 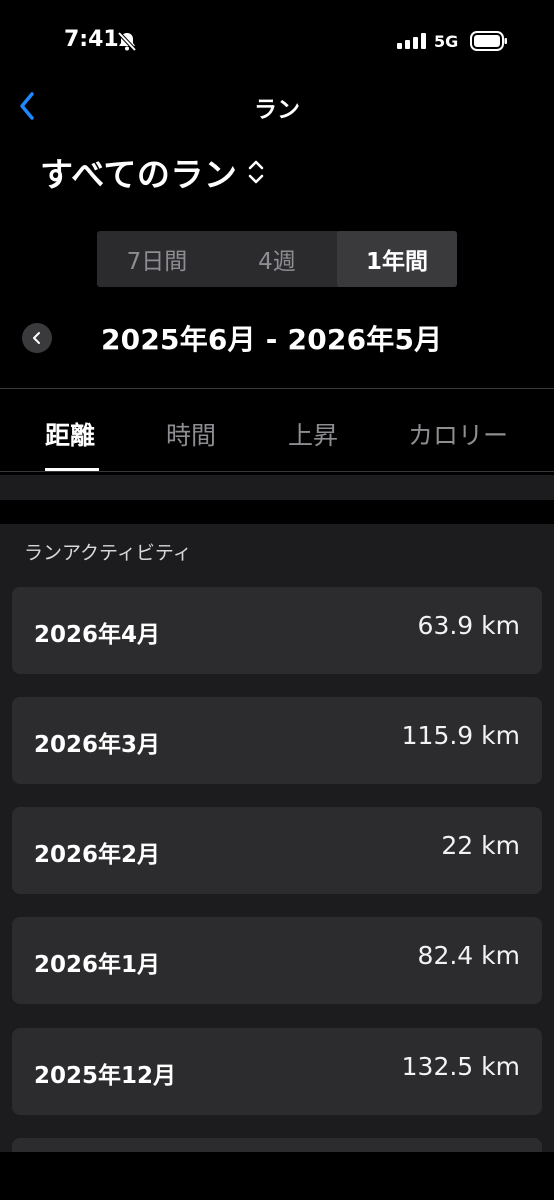 I want to click on date-range-label: 2025年6月 - 2026年5月, so click(x=272, y=339).